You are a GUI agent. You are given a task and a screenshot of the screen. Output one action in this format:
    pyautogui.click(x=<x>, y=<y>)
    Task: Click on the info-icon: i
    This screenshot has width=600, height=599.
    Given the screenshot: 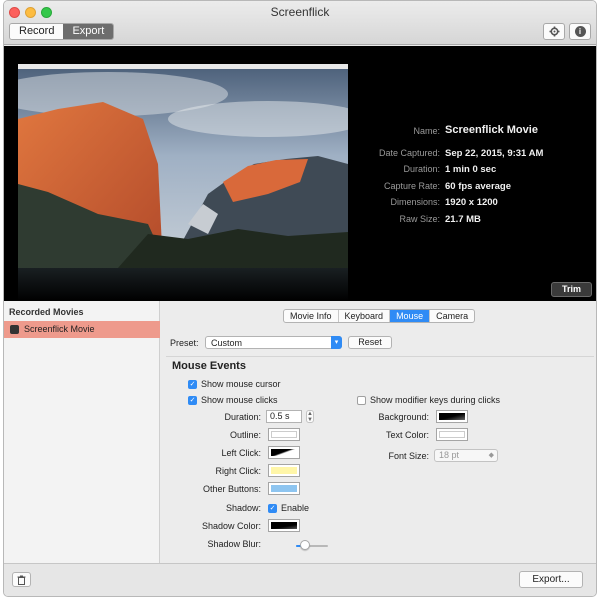 What is the action you would take?
    pyautogui.click(x=580, y=31)
    